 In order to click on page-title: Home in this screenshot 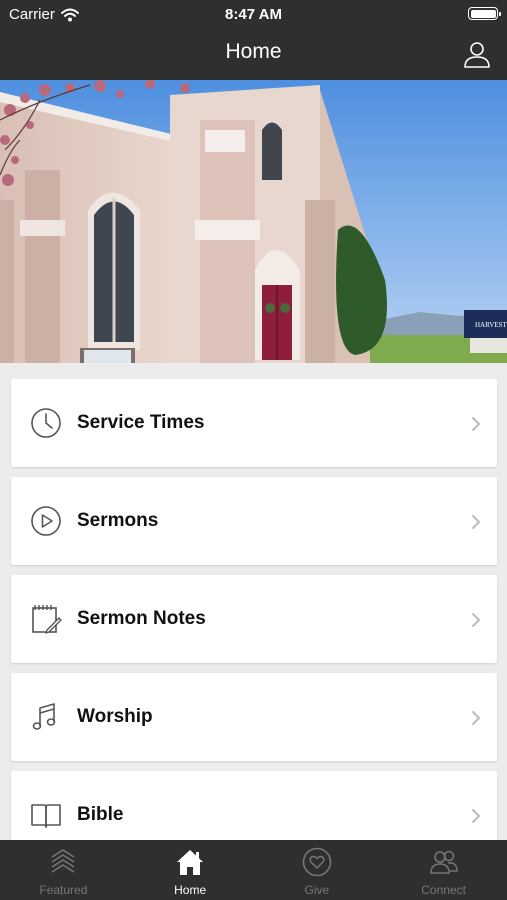, I will do `click(253, 51)`.